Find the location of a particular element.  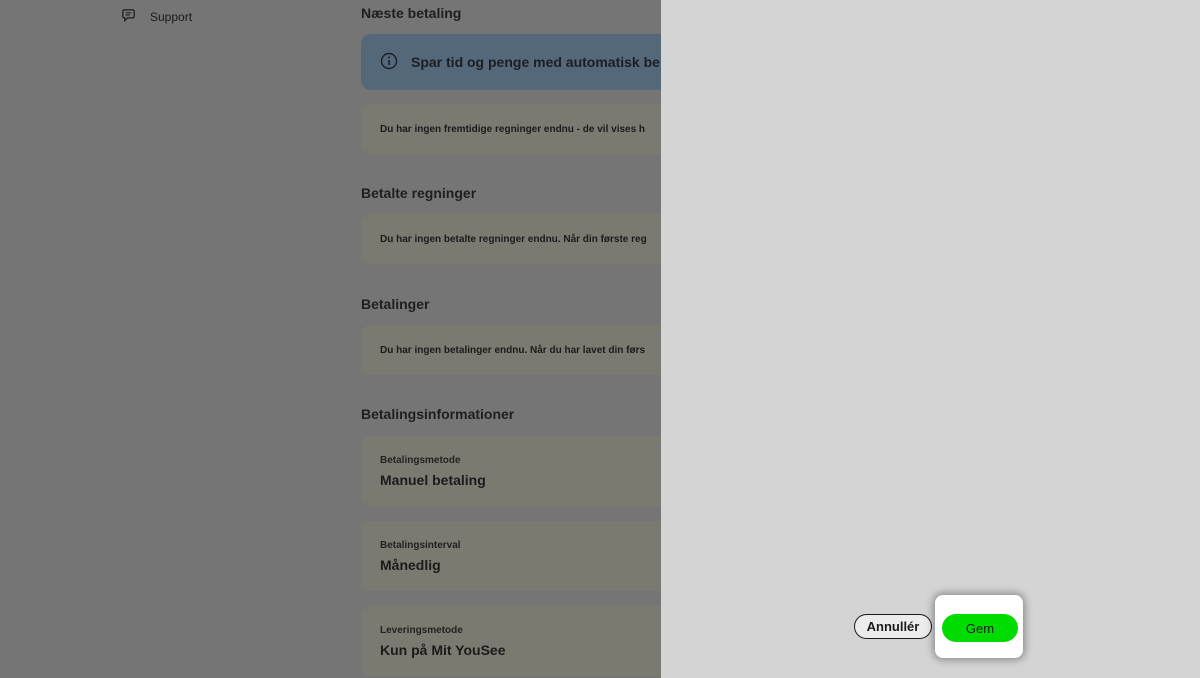

field-label: Betalingsmetode is located at coordinates (420, 460).